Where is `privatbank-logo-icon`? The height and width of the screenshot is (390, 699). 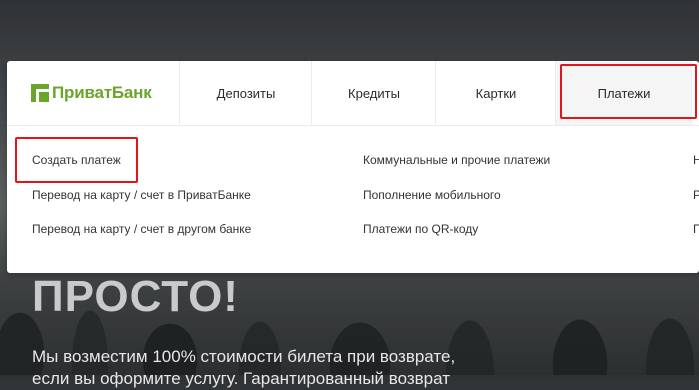
privatbank-logo-icon is located at coordinates (40, 93).